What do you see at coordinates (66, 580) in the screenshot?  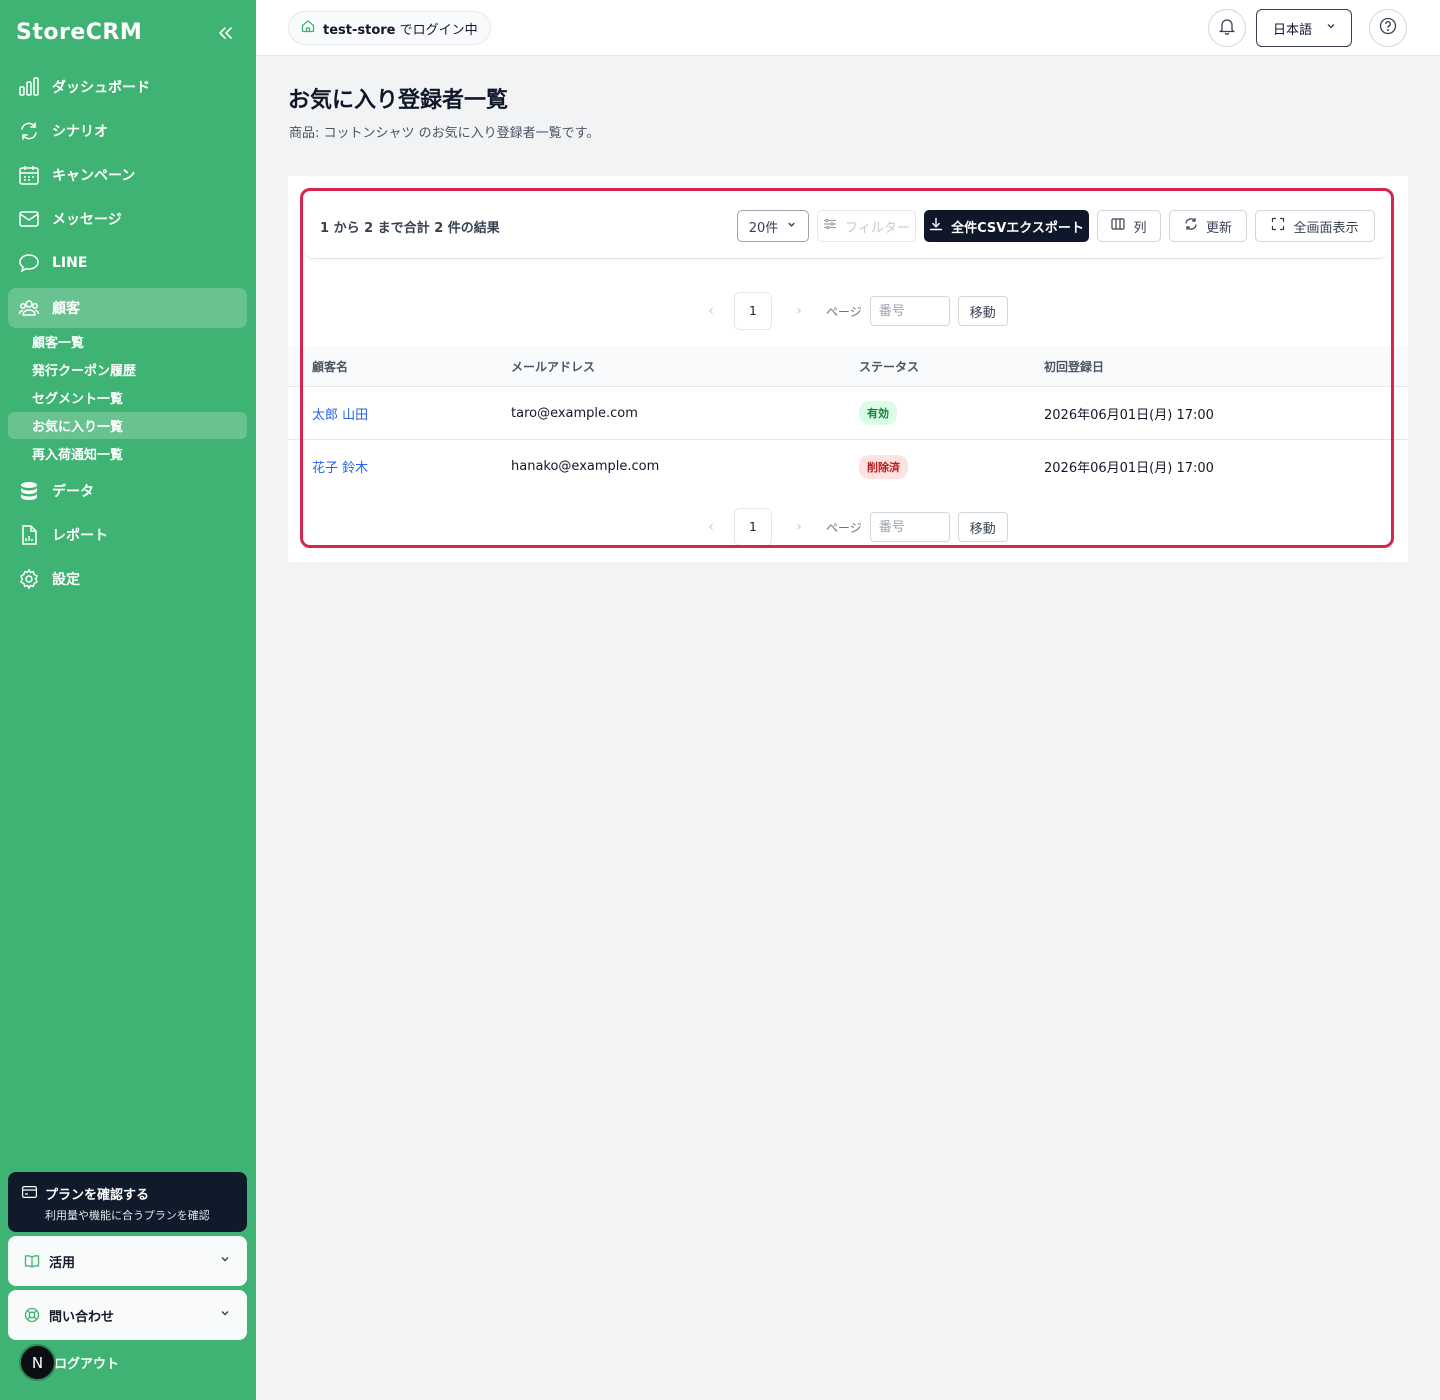 I see `nav-label: 設定` at bounding box center [66, 580].